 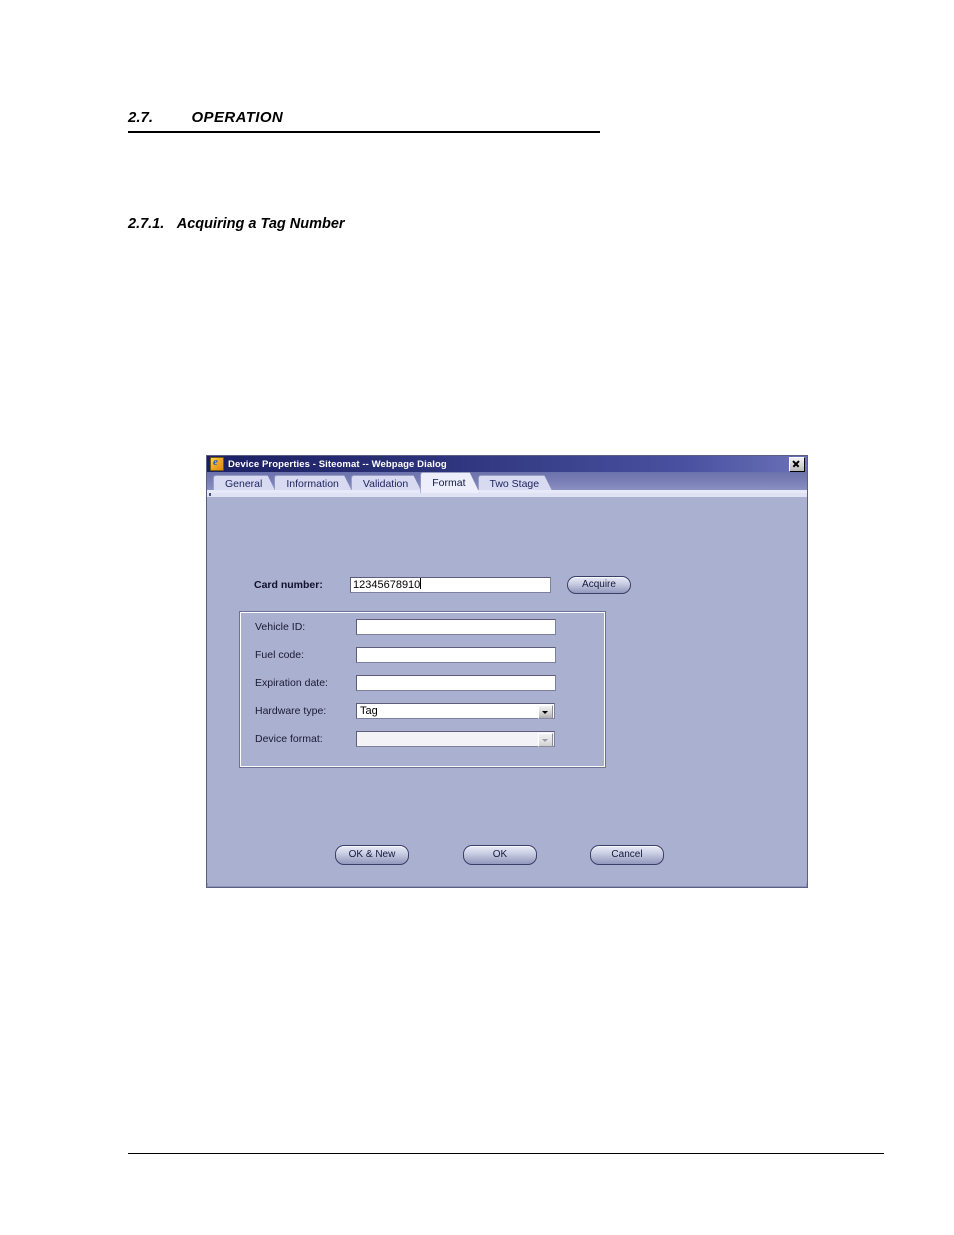 What do you see at coordinates (797, 464) in the screenshot?
I see `close-icon` at bounding box center [797, 464].